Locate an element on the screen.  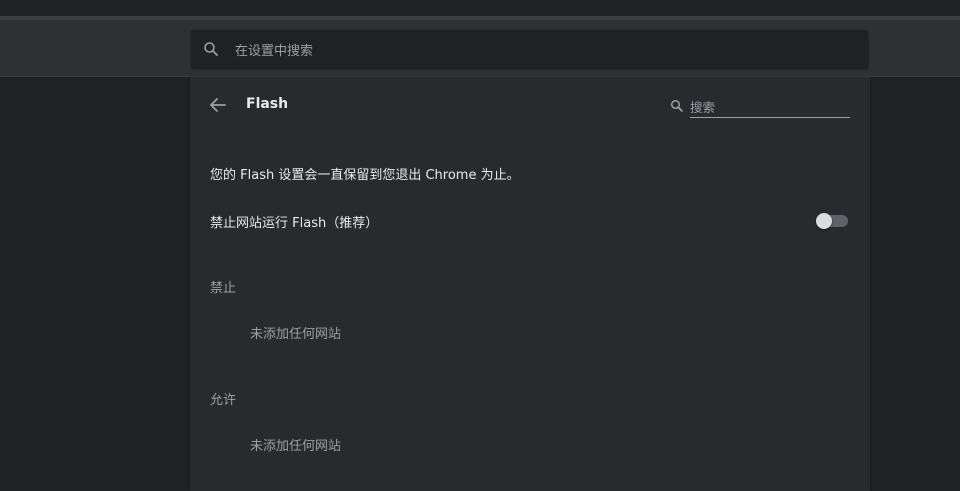
block-flash-toggle is located at coordinates (832, 221).